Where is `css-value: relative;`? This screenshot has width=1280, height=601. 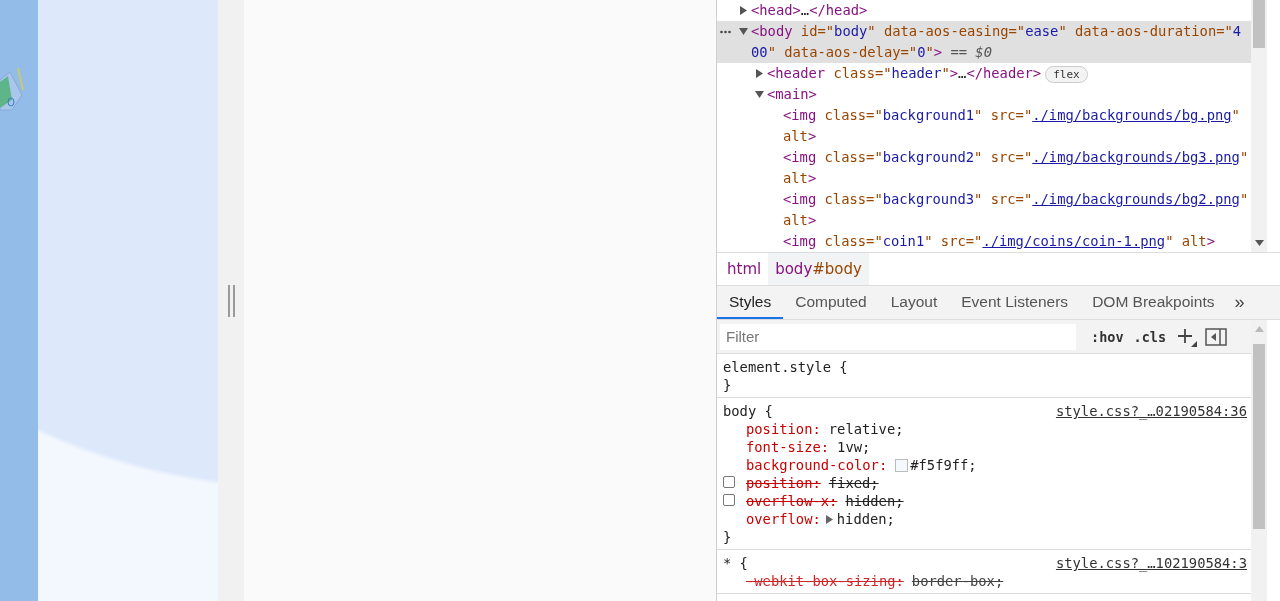
css-value: relative; is located at coordinates (866, 429).